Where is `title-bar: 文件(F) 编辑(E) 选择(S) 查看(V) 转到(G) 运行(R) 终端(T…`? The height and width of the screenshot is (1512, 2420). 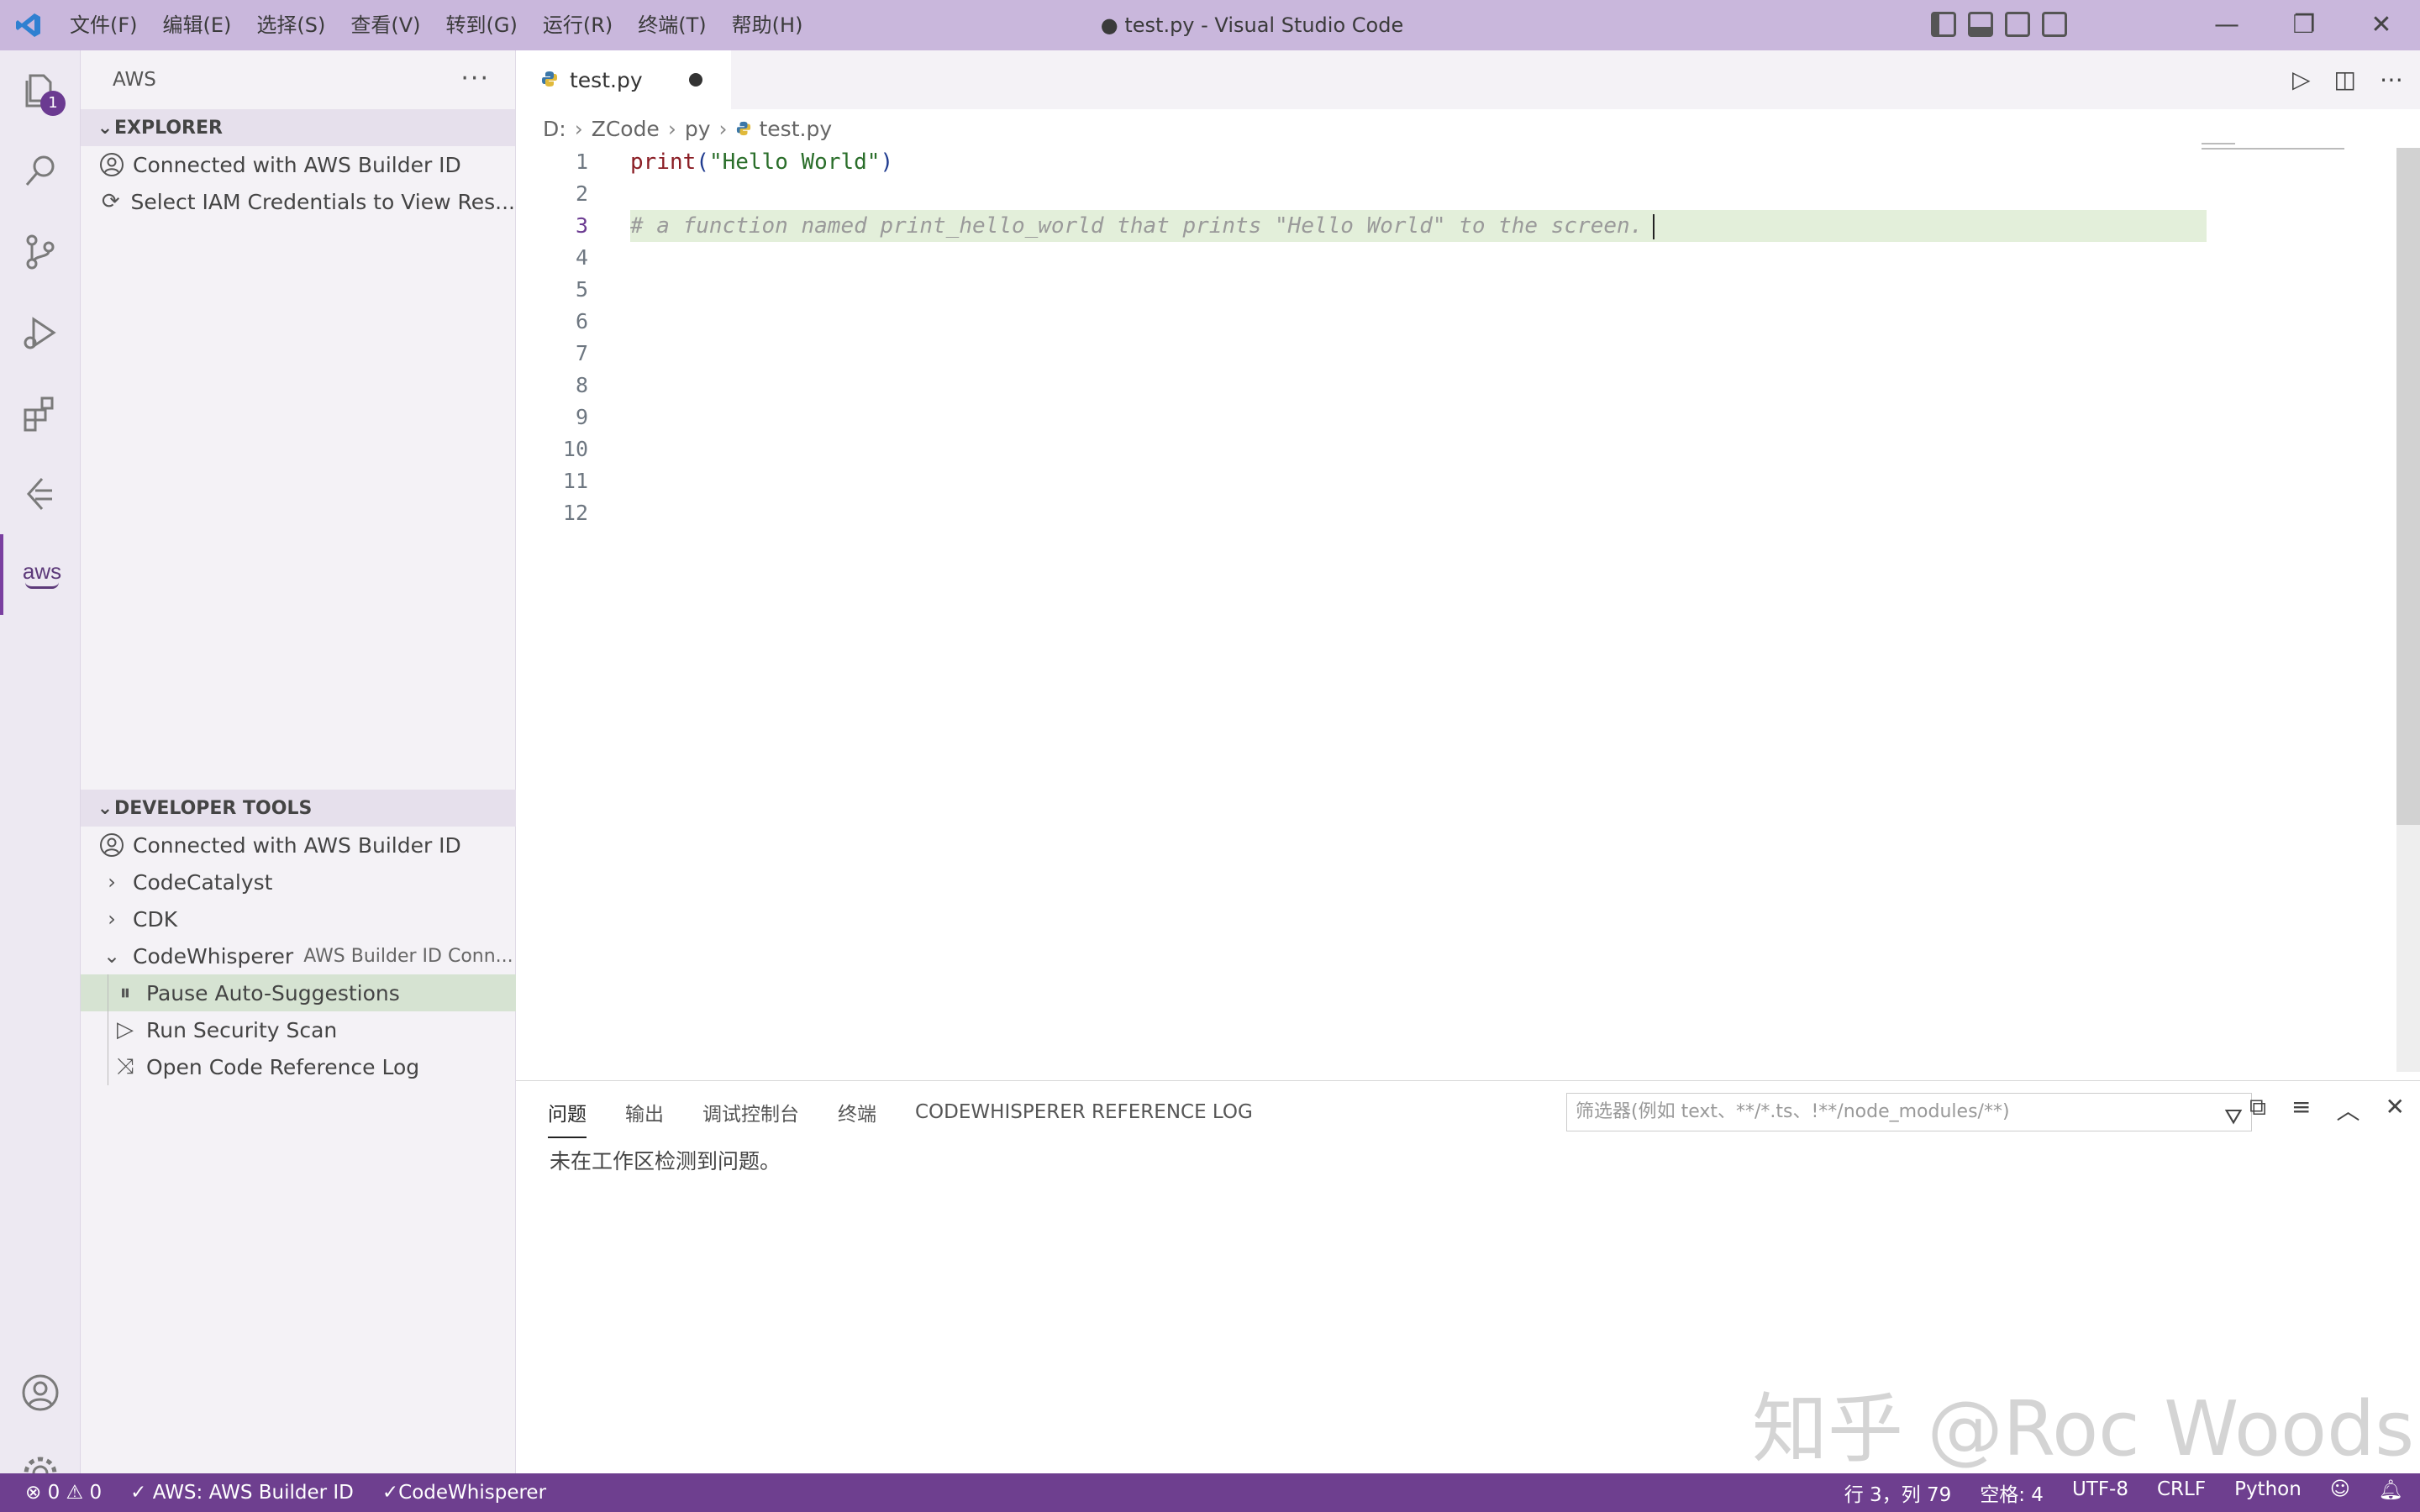 title-bar: 文件(F) 编辑(E) 选择(S) 查看(V) 转到(G) 运行(R) 终端(T… is located at coordinates (1210, 25).